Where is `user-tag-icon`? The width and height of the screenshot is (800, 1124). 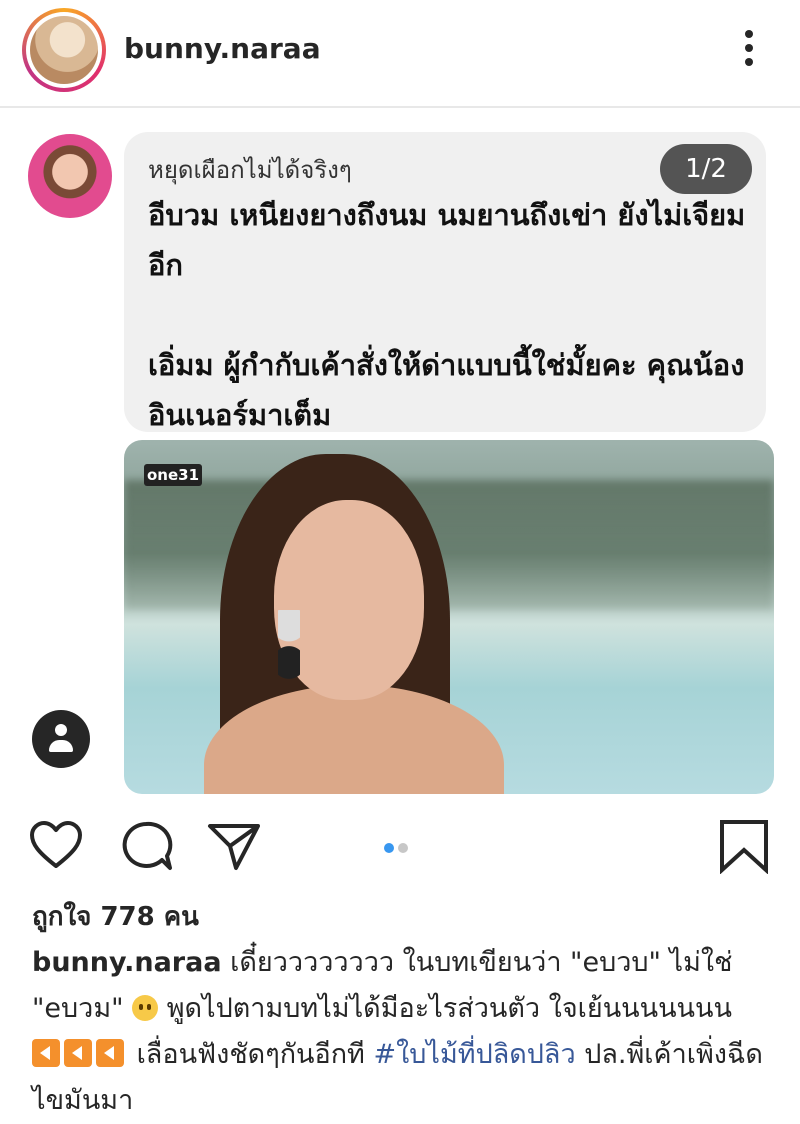
user-tag-icon is located at coordinates (61, 739).